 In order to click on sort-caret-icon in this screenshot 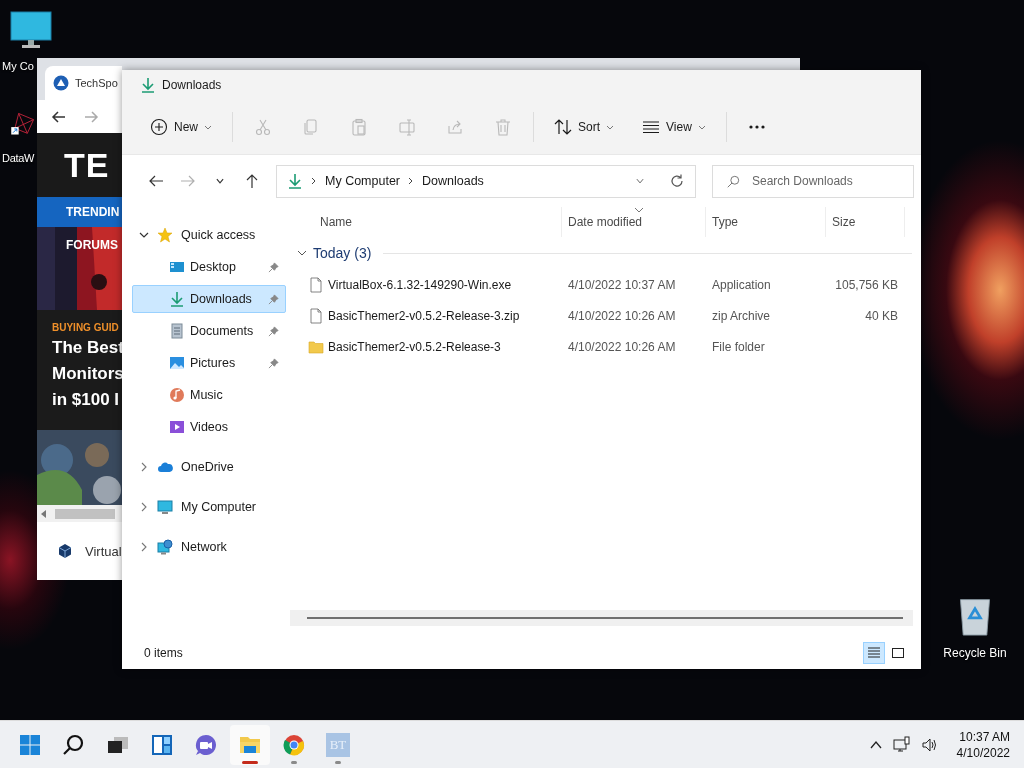, I will do `click(639, 210)`.